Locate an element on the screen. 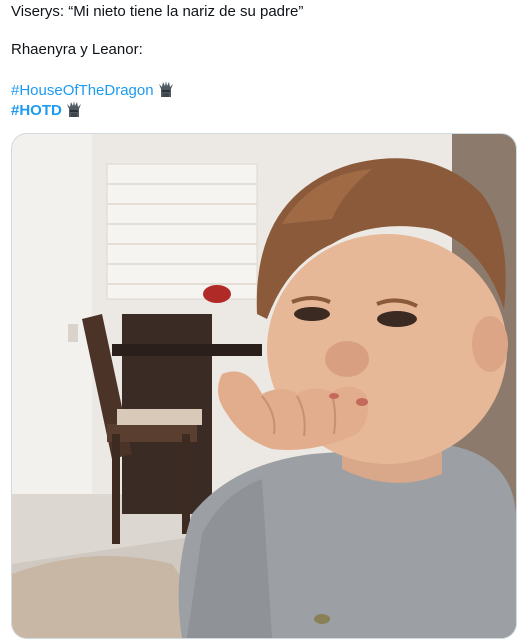 Image resolution: width=525 pixels, height=641 pixels. hashtag-hotd: #HOTD is located at coordinates (36, 110).